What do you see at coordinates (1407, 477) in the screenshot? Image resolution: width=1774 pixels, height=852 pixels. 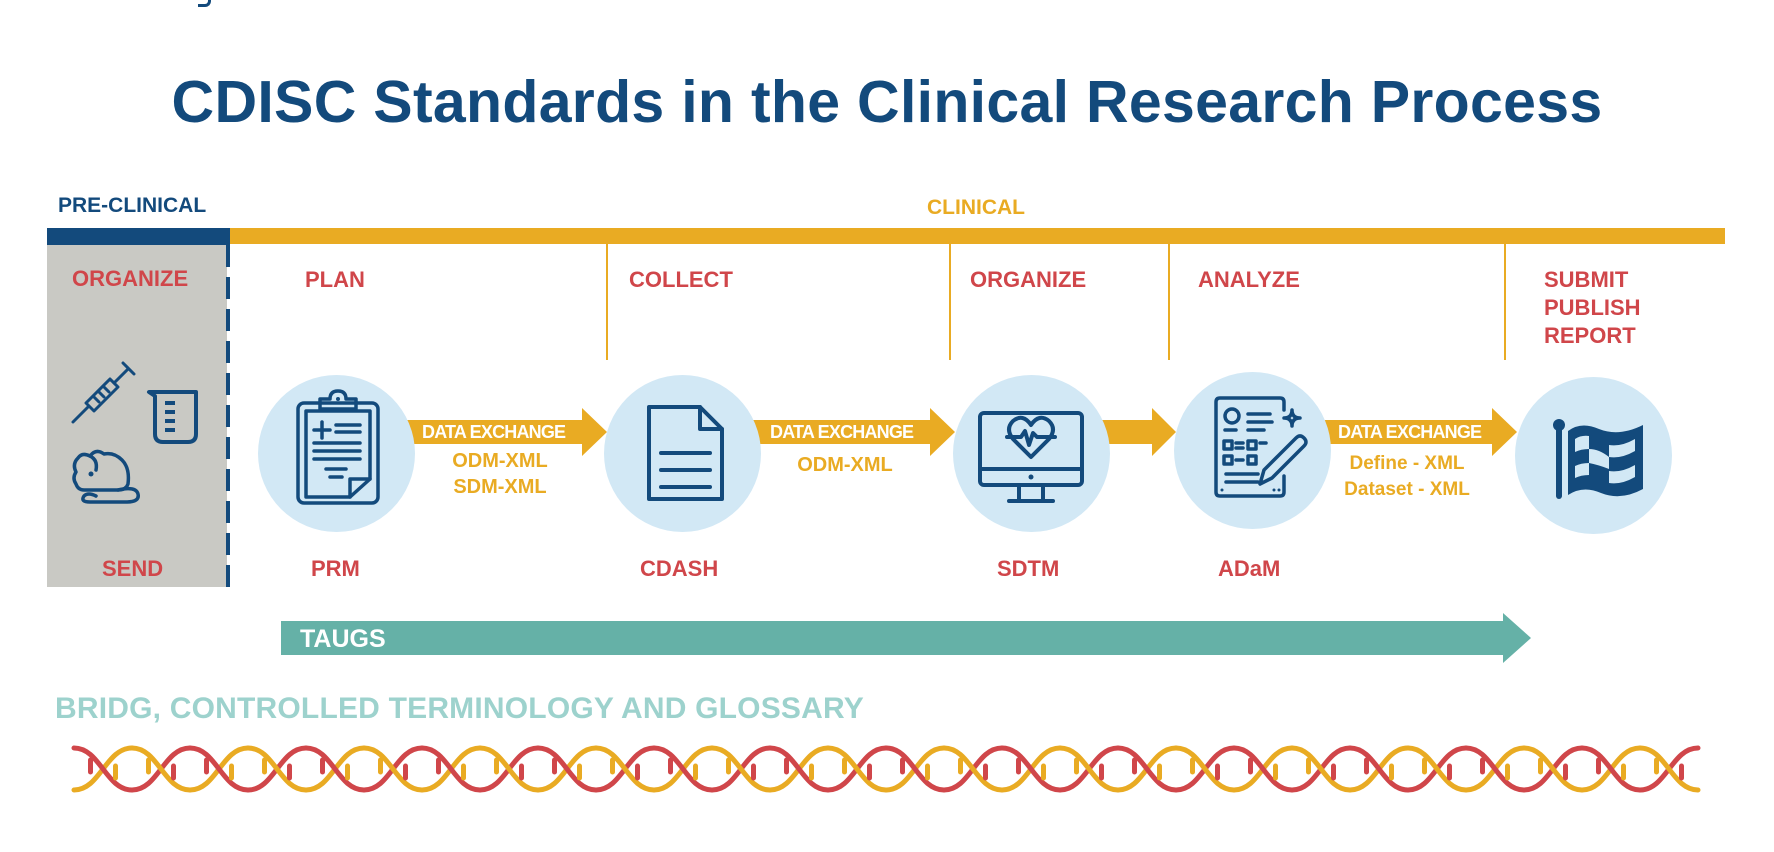 I see `exchange-formats-4: Define - XML Dataset - XML` at bounding box center [1407, 477].